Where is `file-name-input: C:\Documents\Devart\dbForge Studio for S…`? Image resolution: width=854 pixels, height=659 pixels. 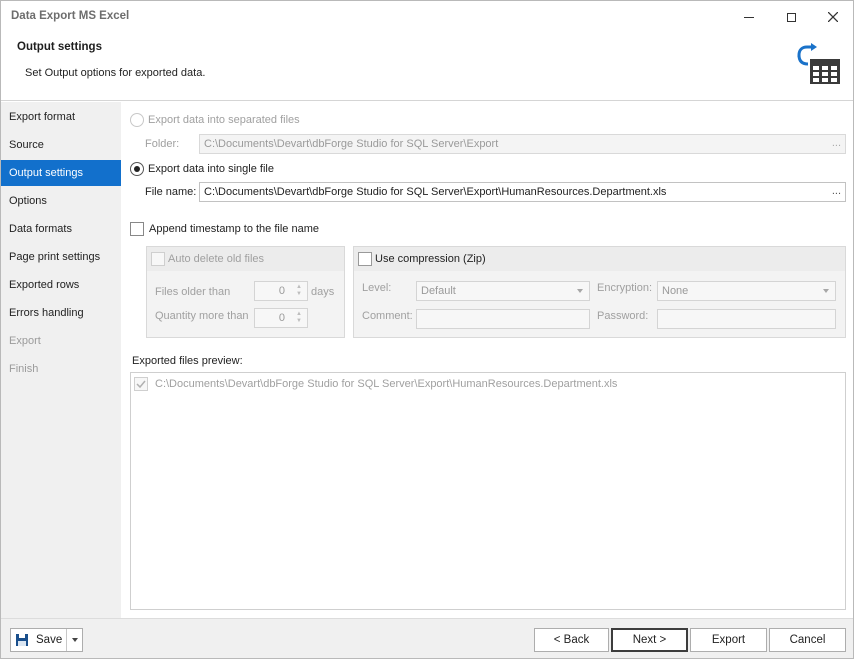
file-name-input: C:\Documents\Devart\dbForge Studio for S… is located at coordinates (522, 192).